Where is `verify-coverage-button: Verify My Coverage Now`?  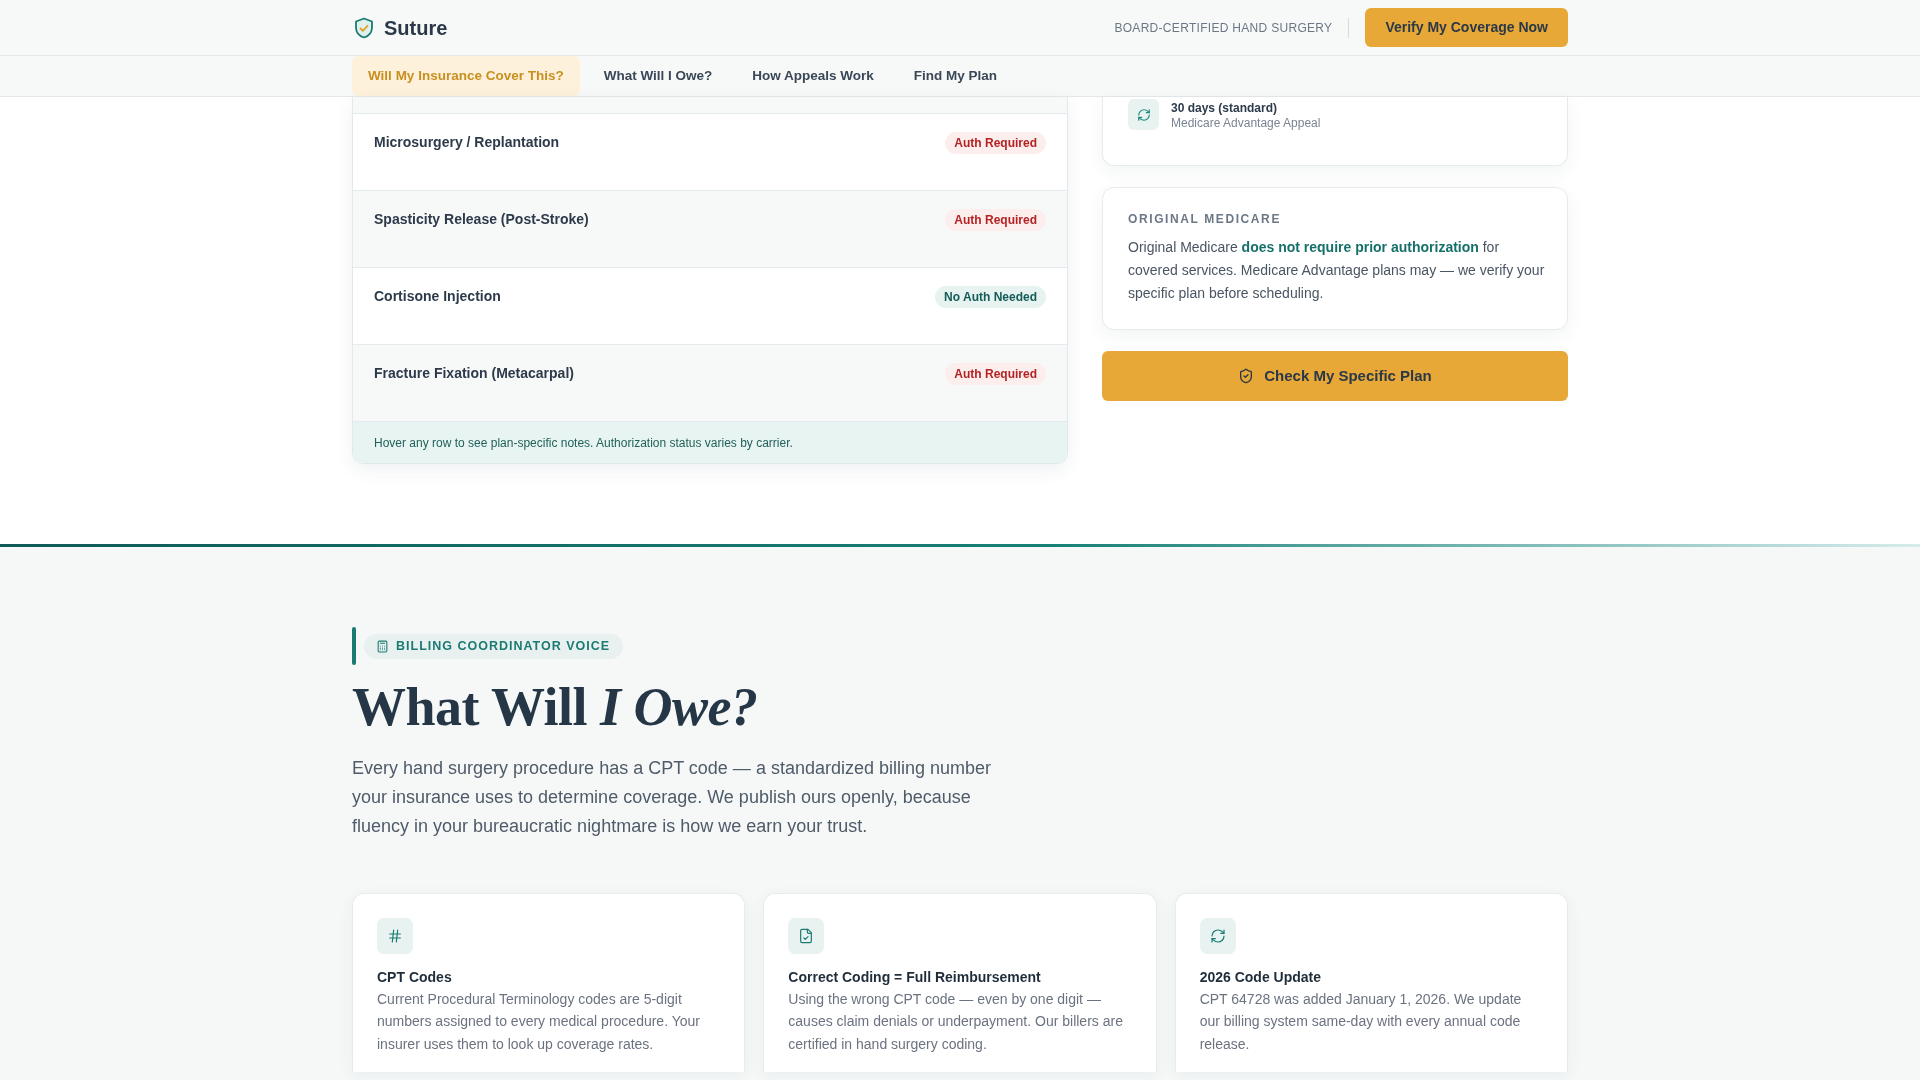 verify-coverage-button: Verify My Coverage Now is located at coordinates (1466, 27).